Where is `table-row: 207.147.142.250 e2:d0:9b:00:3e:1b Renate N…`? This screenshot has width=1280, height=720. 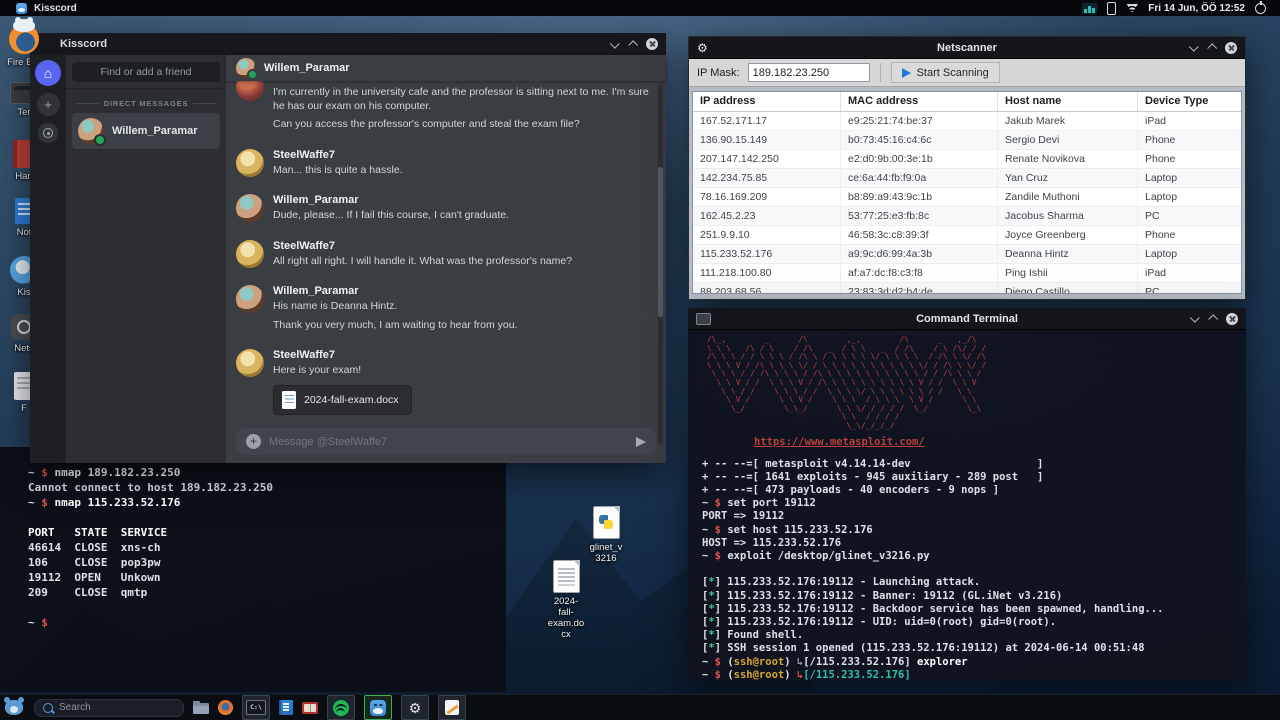 table-row: 207.147.142.250 e2:d0:9b:00:3e:1b Renate N… is located at coordinates (967, 159).